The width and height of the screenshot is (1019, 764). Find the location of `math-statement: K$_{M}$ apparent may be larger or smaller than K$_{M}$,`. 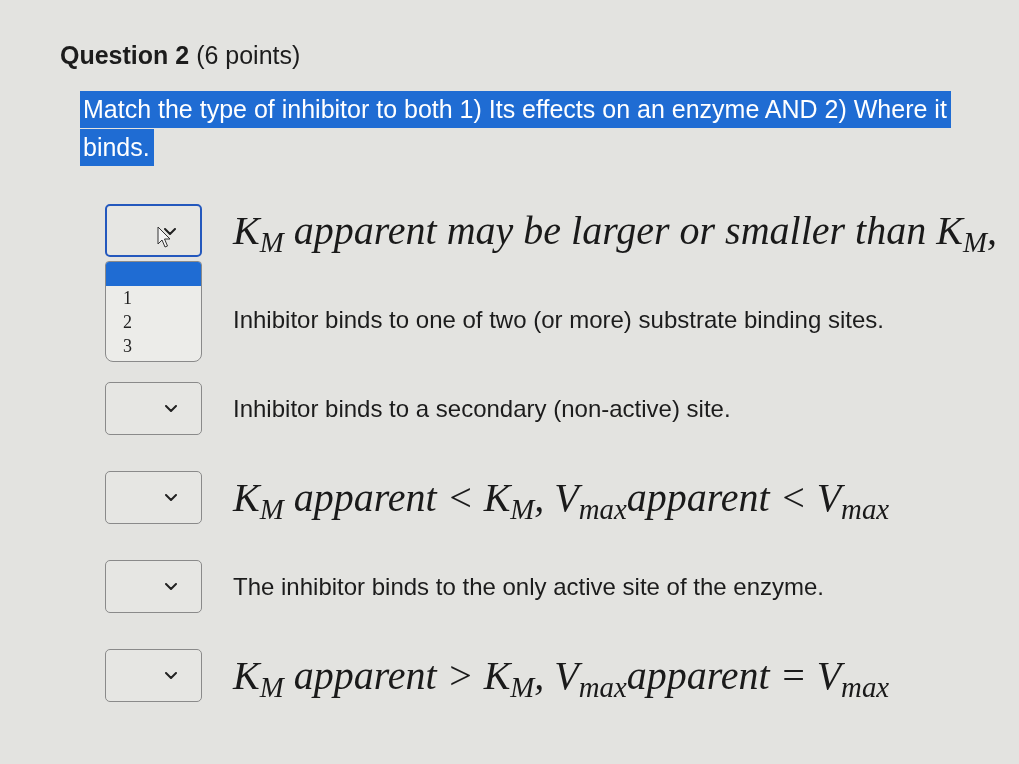

math-statement: K$_{M}$ apparent may be larger or smaller than K$_{M}$, is located at coordinates (615, 230).